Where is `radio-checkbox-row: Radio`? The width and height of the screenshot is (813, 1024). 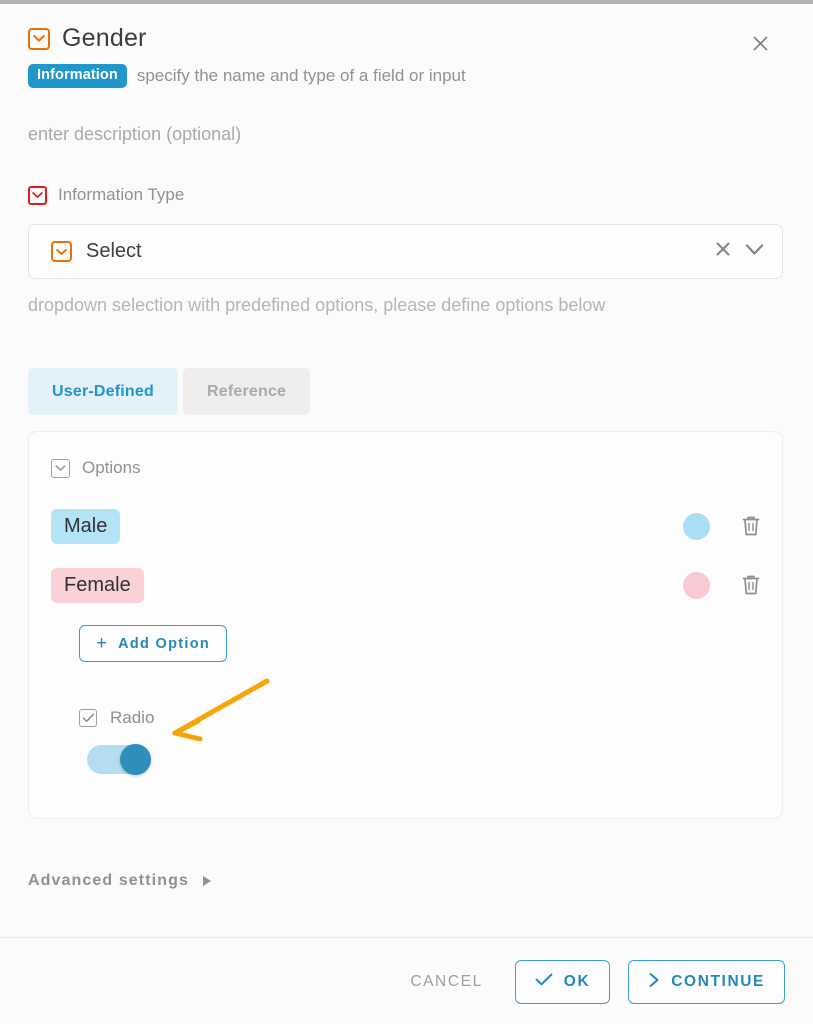
radio-checkbox-row: Radio is located at coordinates (116, 718).